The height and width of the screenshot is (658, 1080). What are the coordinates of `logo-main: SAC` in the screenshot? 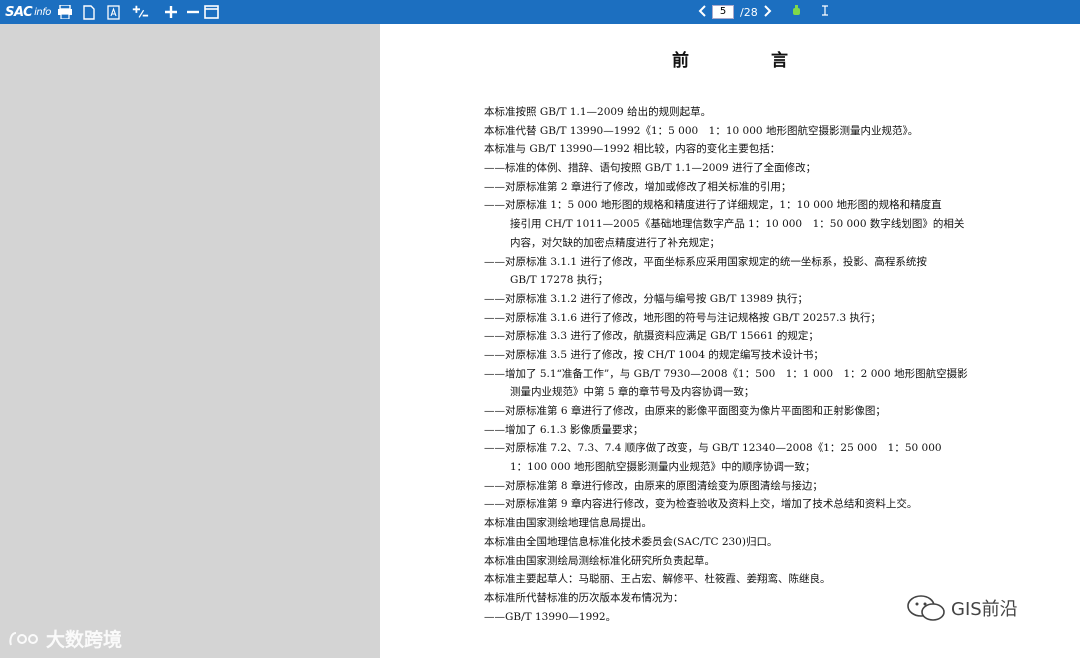 It's located at (19, 12).